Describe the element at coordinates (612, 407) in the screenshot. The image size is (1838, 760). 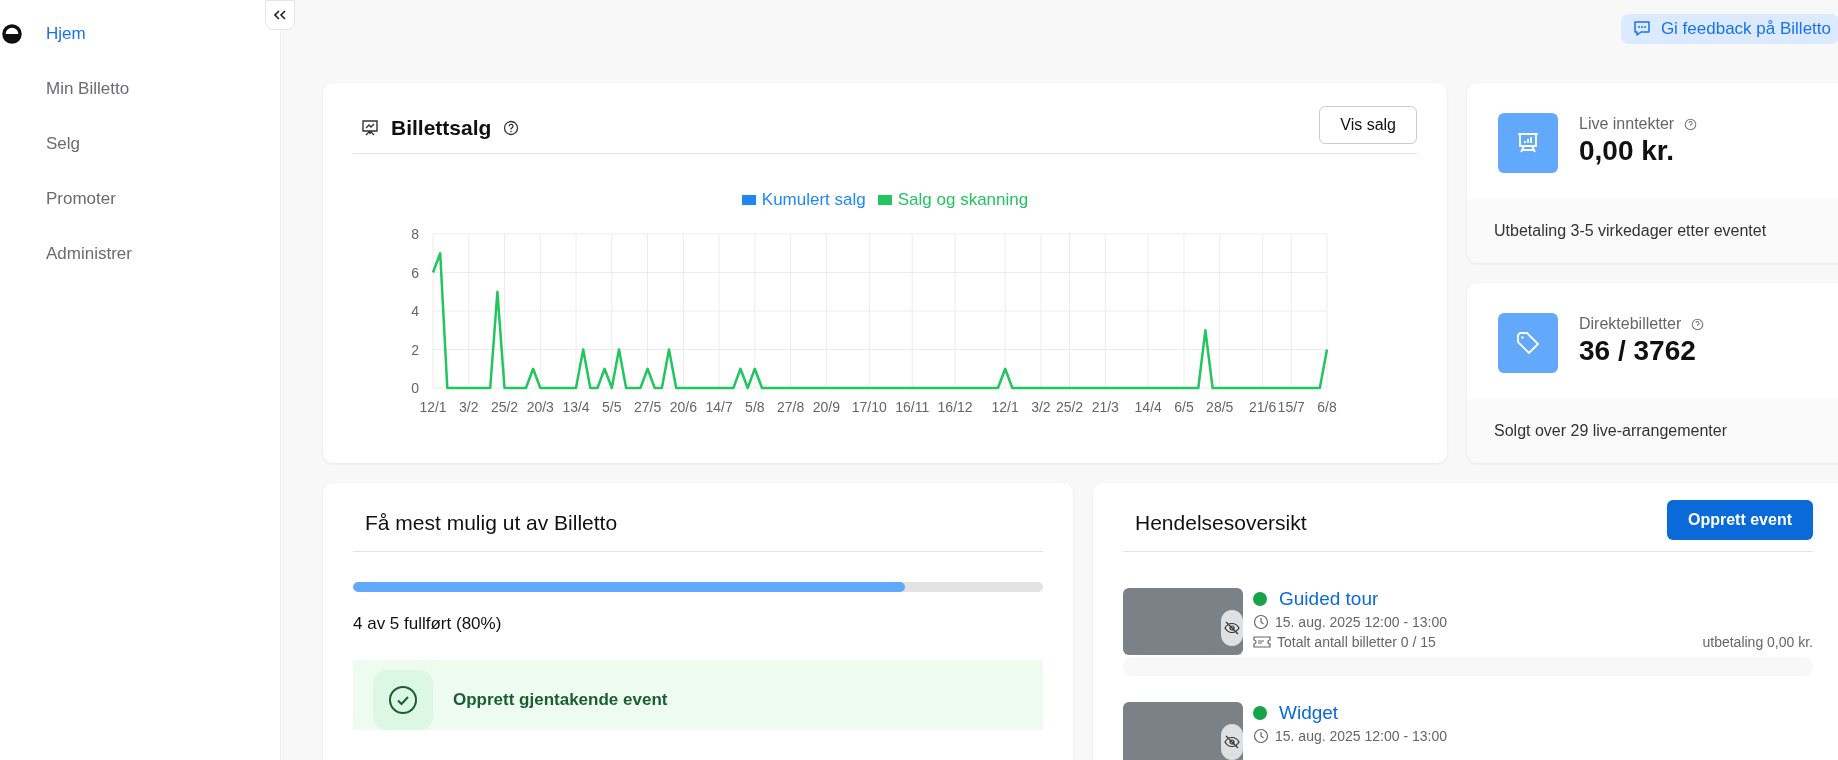
I see `x-tick-label: 5/5` at that location.